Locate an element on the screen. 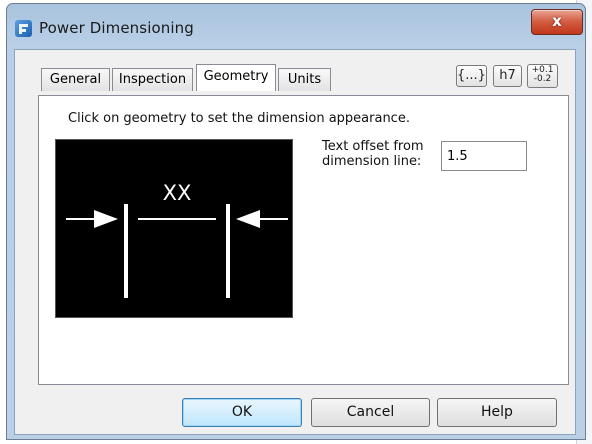 The height and width of the screenshot is (444, 592). close-button: x is located at coordinates (557, 22).